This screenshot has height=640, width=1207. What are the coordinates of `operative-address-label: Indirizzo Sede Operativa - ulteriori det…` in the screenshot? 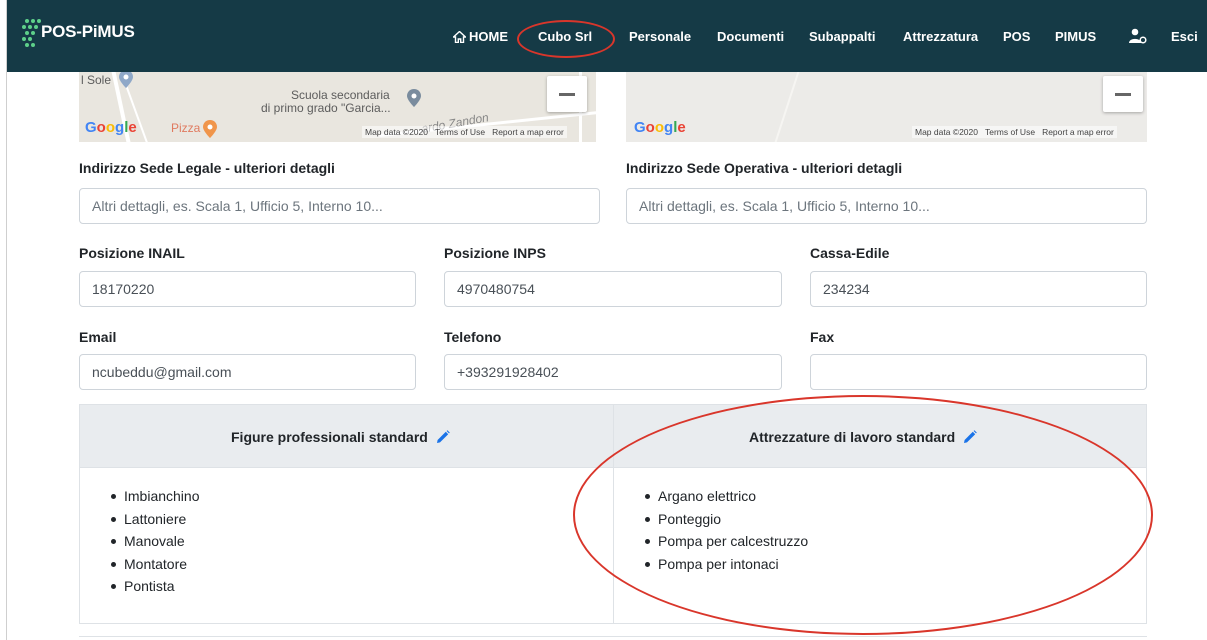 It's located at (764, 168).